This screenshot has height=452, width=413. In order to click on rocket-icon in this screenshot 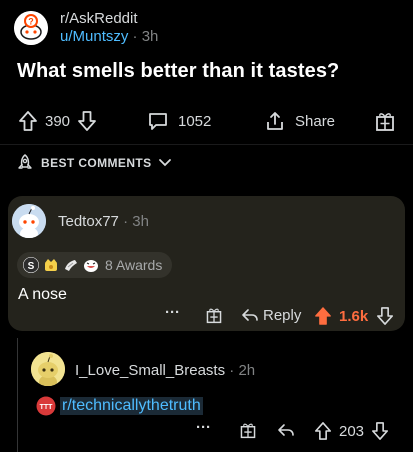, I will do `click(25, 163)`.